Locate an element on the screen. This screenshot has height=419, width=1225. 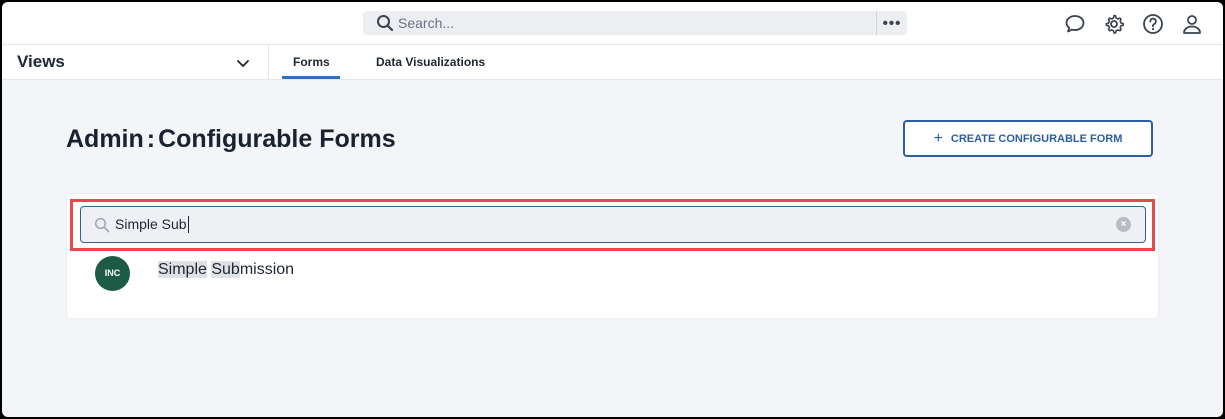
more-options-button: ••• is located at coordinates (891, 23).